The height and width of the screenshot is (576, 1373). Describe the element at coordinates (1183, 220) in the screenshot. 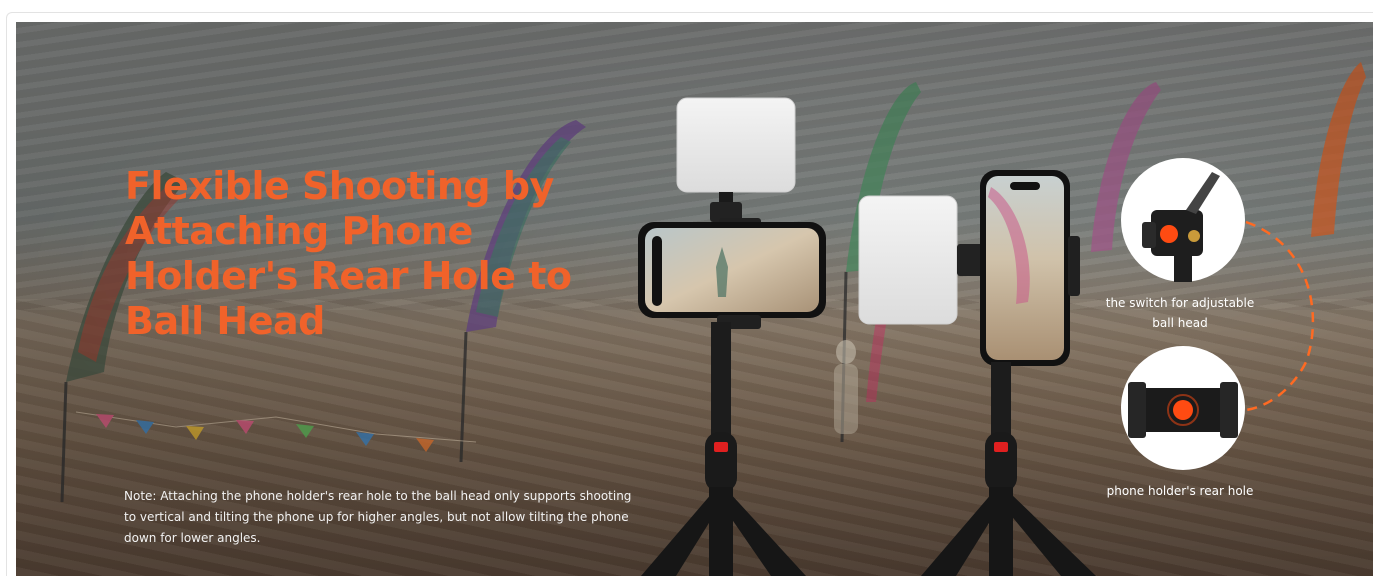

I see `ball-head-detail` at that location.